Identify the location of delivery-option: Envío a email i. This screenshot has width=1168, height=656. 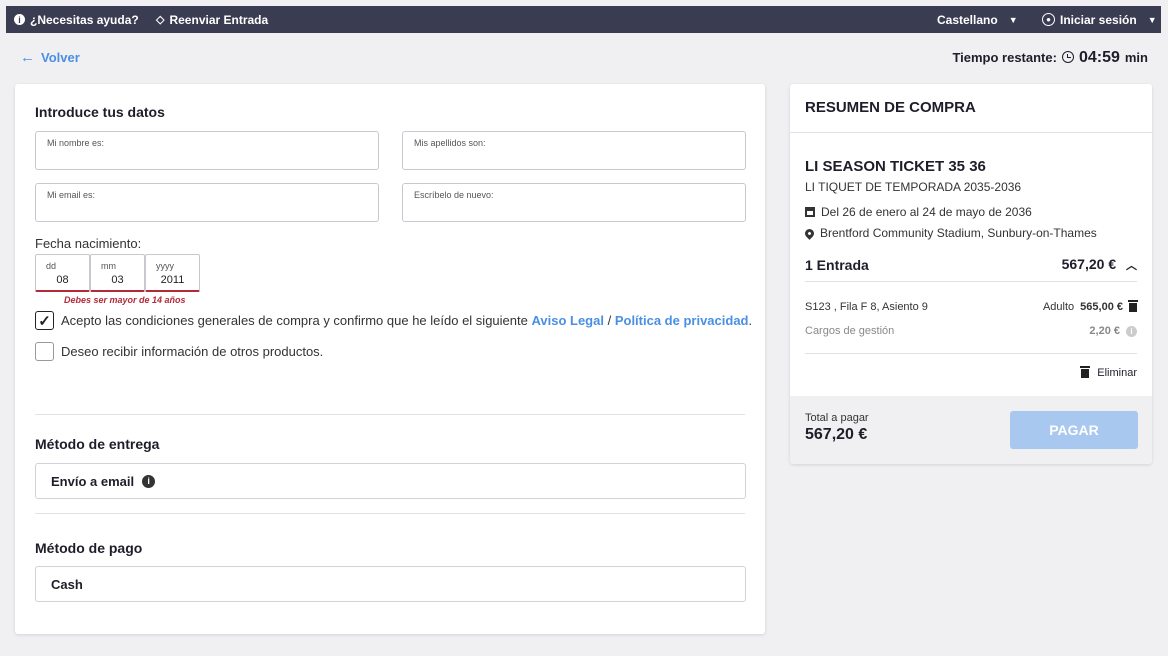
(390, 481).